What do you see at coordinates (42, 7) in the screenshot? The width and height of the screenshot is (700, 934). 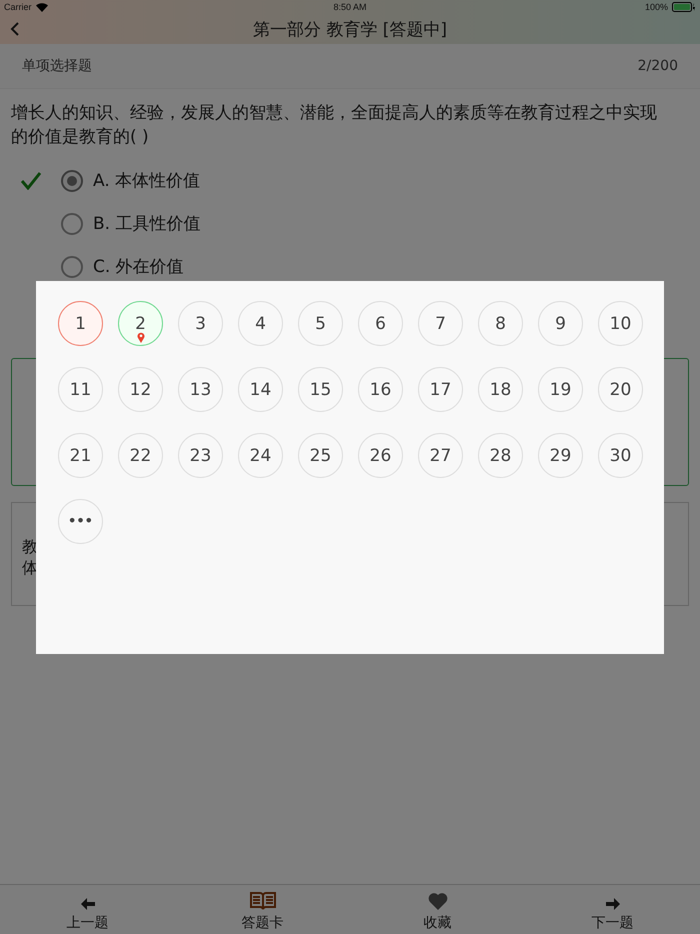 I see `wifi-icon` at bounding box center [42, 7].